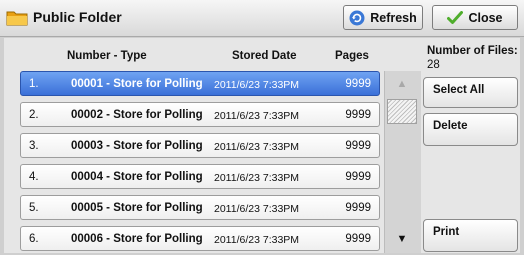 This screenshot has height=255, width=524. What do you see at coordinates (137, 177) in the screenshot?
I see `row-name: 00004 - Store for Polling` at bounding box center [137, 177].